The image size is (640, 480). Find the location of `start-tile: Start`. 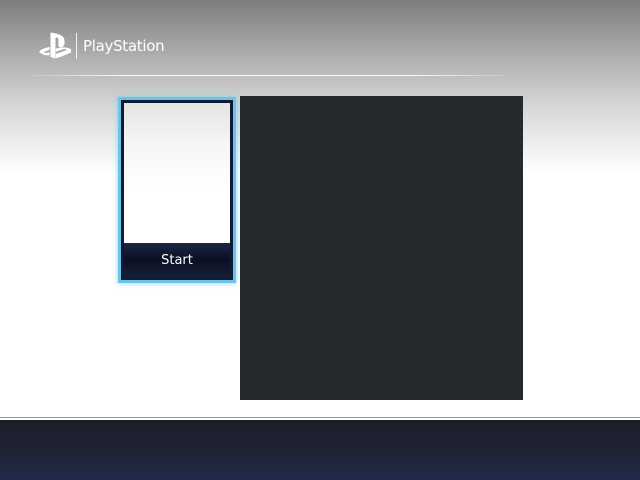

start-tile: Start is located at coordinates (177, 190).